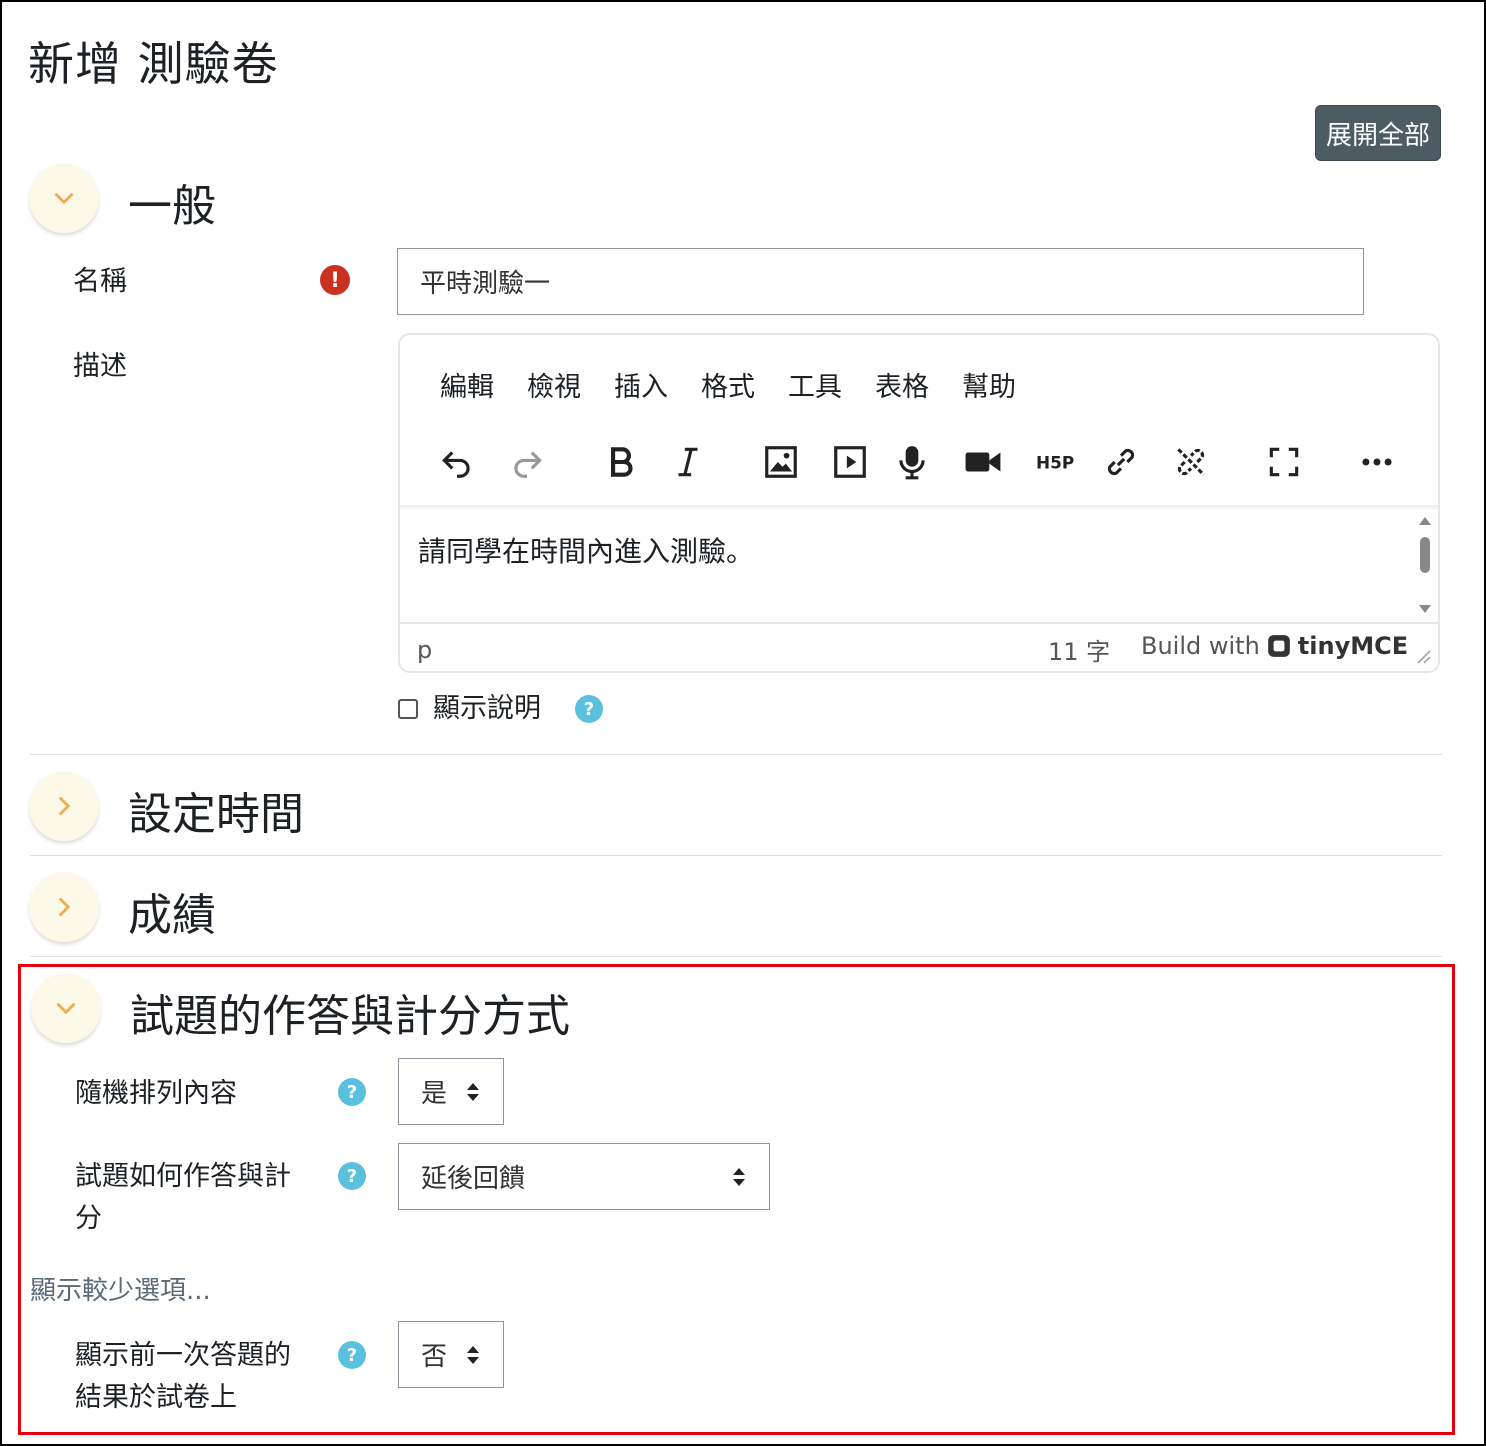 This screenshot has height=1446, width=1486. I want to click on redo-icon, so click(527, 462).